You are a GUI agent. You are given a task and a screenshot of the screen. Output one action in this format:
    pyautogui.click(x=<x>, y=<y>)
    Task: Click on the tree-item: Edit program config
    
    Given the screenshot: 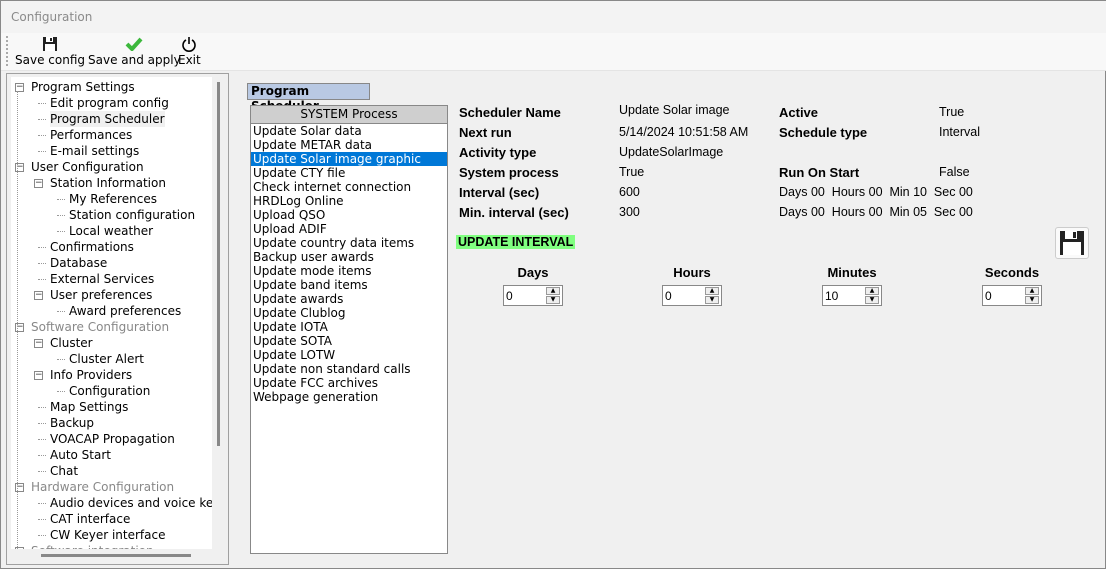 What is the action you would take?
    pyautogui.click(x=109, y=103)
    